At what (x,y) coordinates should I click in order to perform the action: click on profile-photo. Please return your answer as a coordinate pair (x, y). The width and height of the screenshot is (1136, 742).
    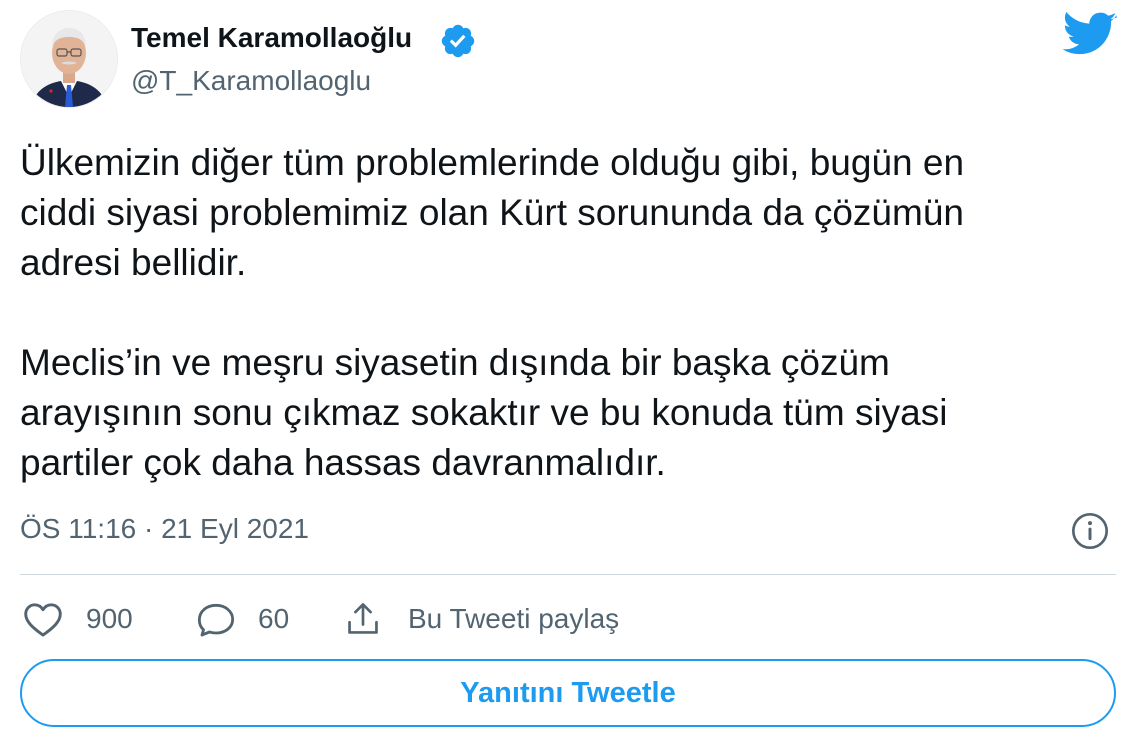
    Looking at the image, I should click on (69, 59).